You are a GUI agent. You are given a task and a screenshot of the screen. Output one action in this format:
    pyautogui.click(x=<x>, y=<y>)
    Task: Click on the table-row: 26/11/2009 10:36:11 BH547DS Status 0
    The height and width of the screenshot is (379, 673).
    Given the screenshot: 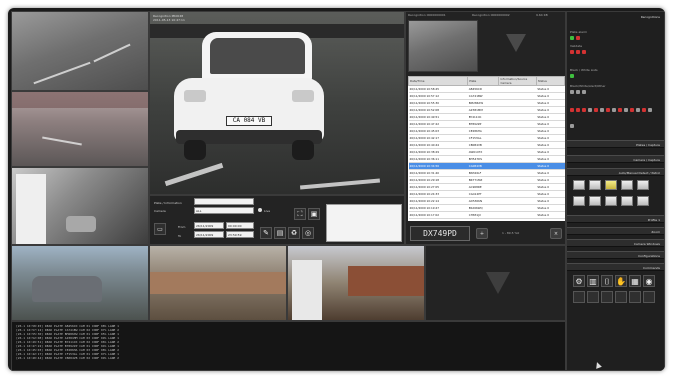 What is the action you would take?
    pyautogui.click(x=486, y=159)
    